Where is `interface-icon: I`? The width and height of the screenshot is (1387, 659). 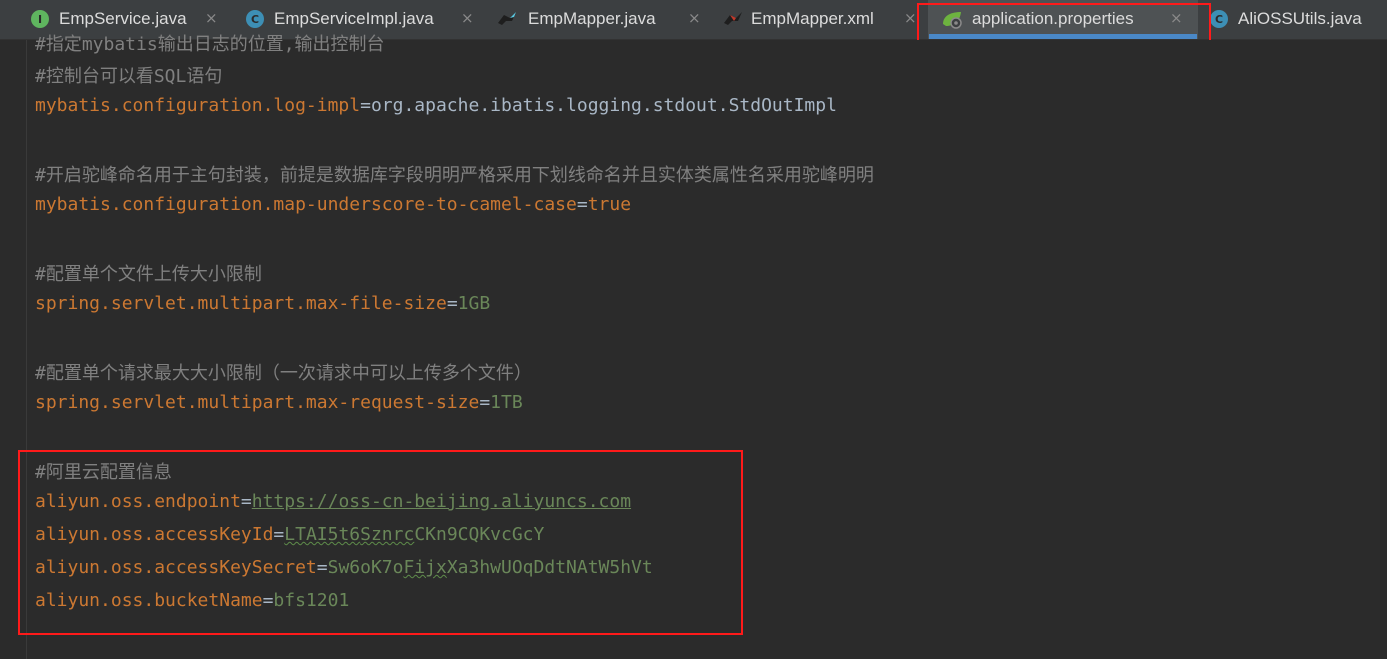
interface-icon: I is located at coordinates (40, 19).